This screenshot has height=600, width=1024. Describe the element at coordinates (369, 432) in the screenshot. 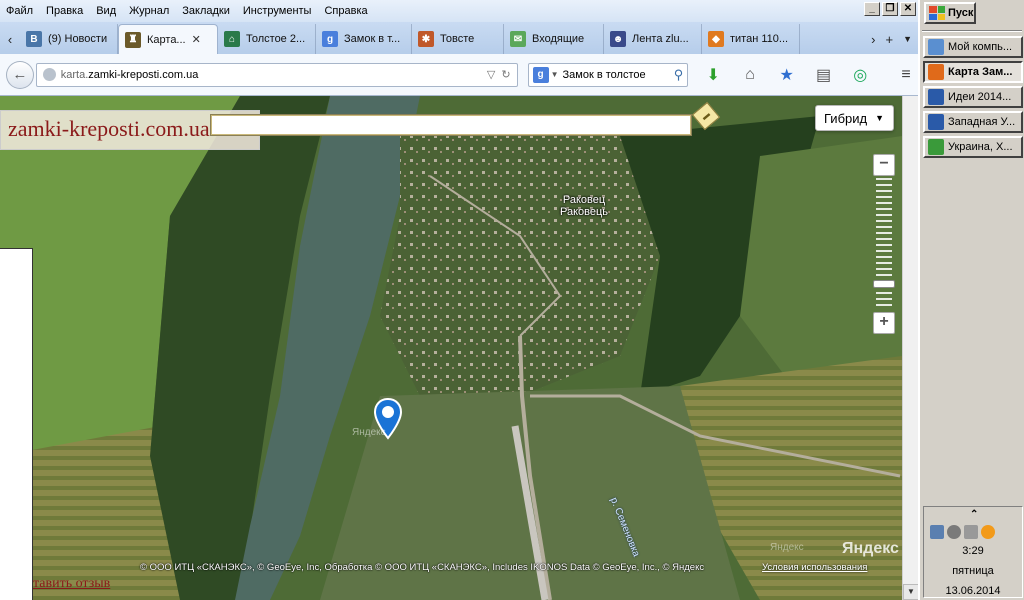

I see `pin-watermark: Яндекс` at that location.